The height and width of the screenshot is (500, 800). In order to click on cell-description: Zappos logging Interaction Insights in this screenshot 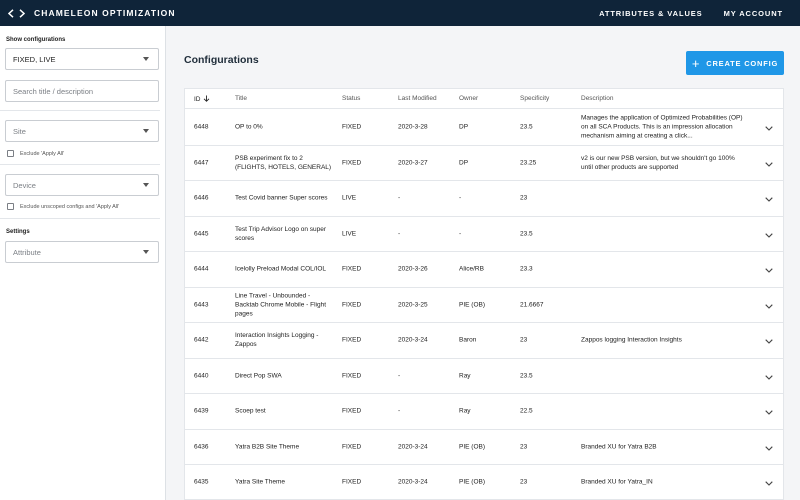, I will do `click(631, 340)`.